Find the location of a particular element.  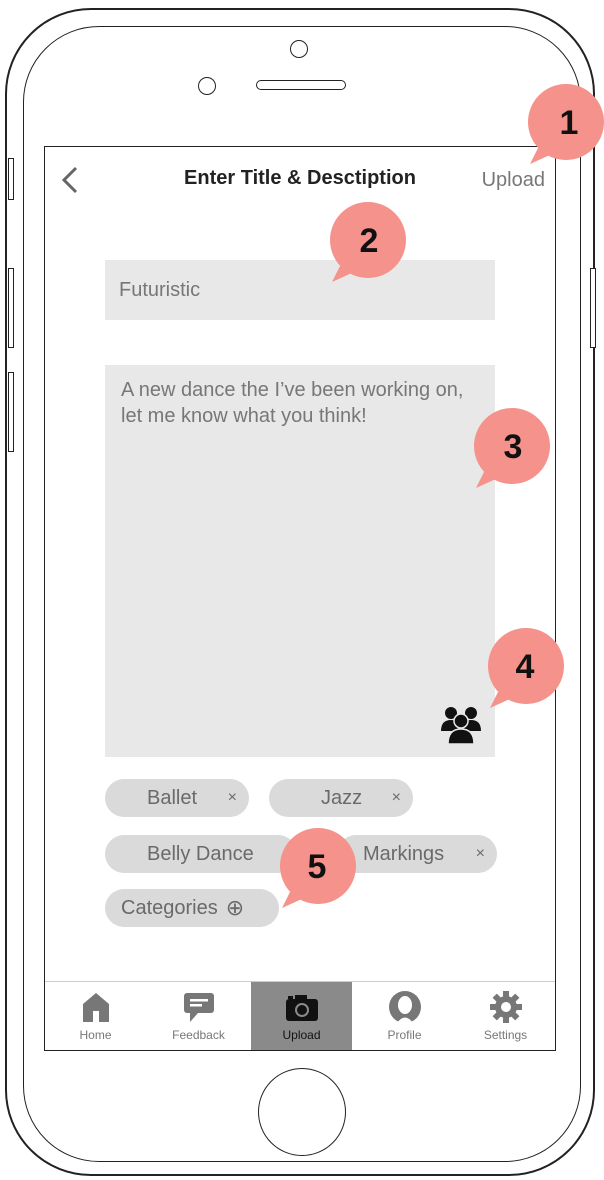

bottom-tab-bar: Home Feedback Upload Profile Settings is located at coordinates (300, 1015).